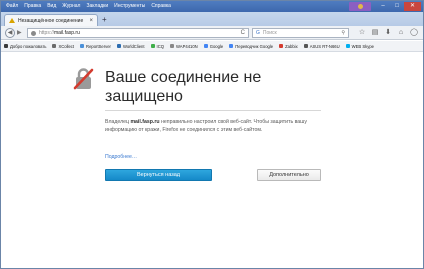 This screenshot has width=424, height=269. I want to click on menu-help: Справка, so click(161, 6).